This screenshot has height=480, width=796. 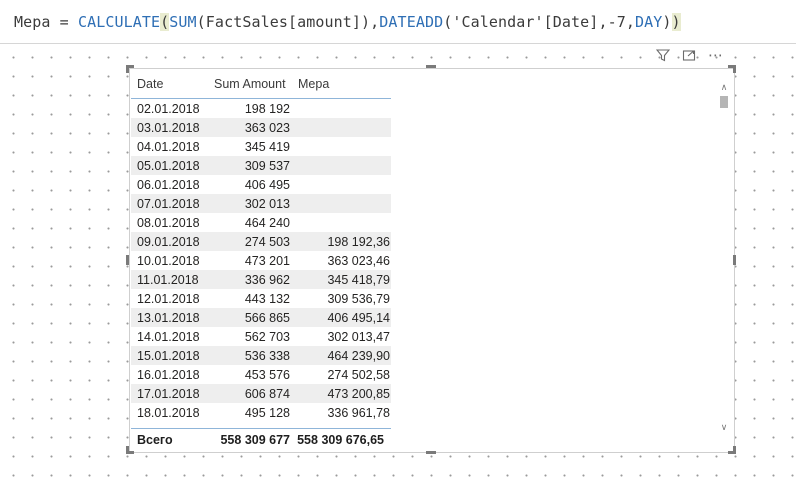 I want to click on table-row: 10.01.2018 473 201 363 023,46, so click(x=261, y=260).